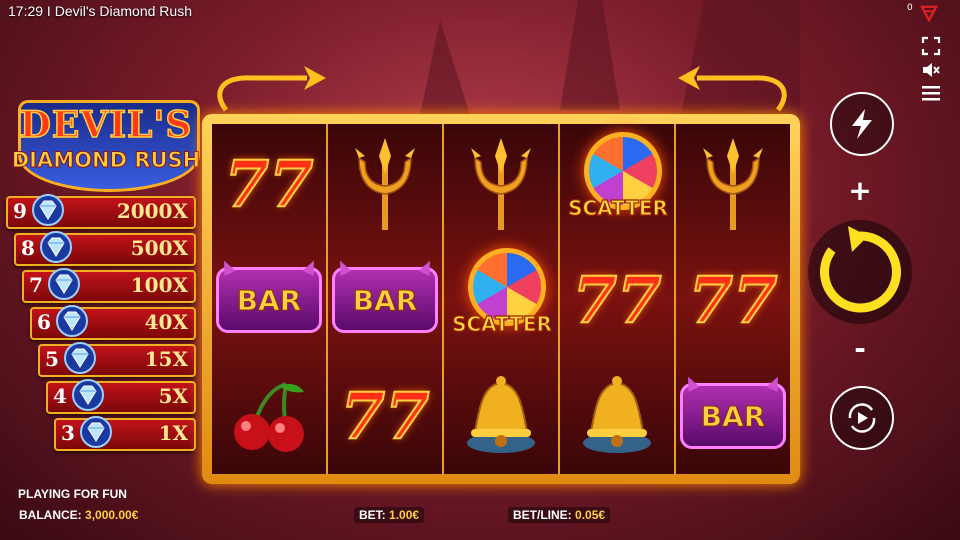 Image resolution: width=960 pixels, height=540 pixels. I want to click on game-logo: DEVIL'S DIAMOND RUSH, so click(106, 146).